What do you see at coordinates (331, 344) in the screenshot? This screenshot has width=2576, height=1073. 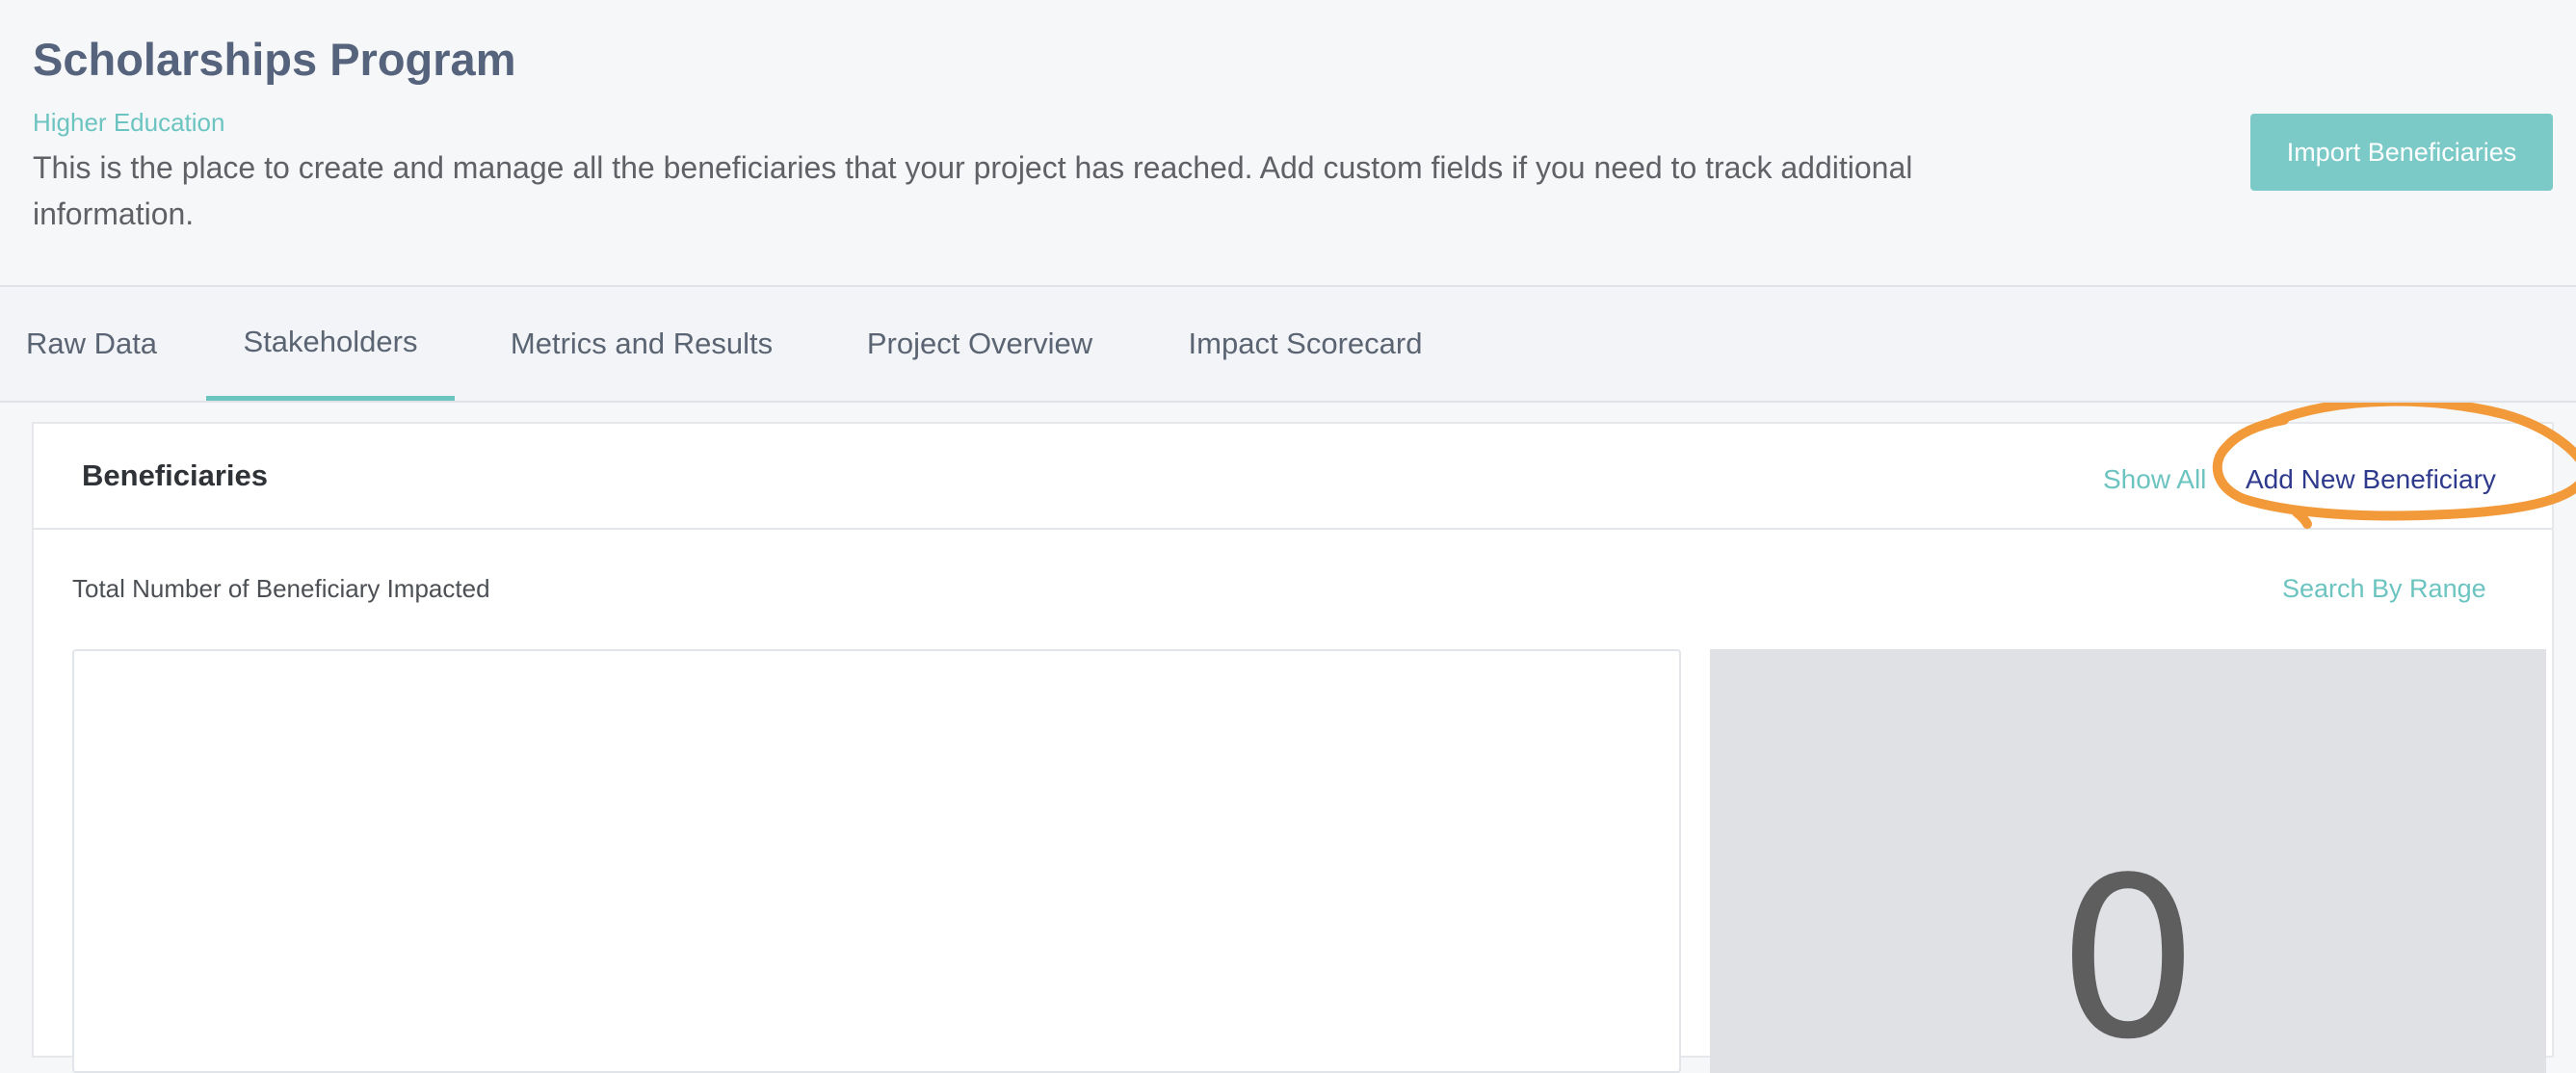 I see `tab-stakeholders: Stakeholders` at bounding box center [331, 344].